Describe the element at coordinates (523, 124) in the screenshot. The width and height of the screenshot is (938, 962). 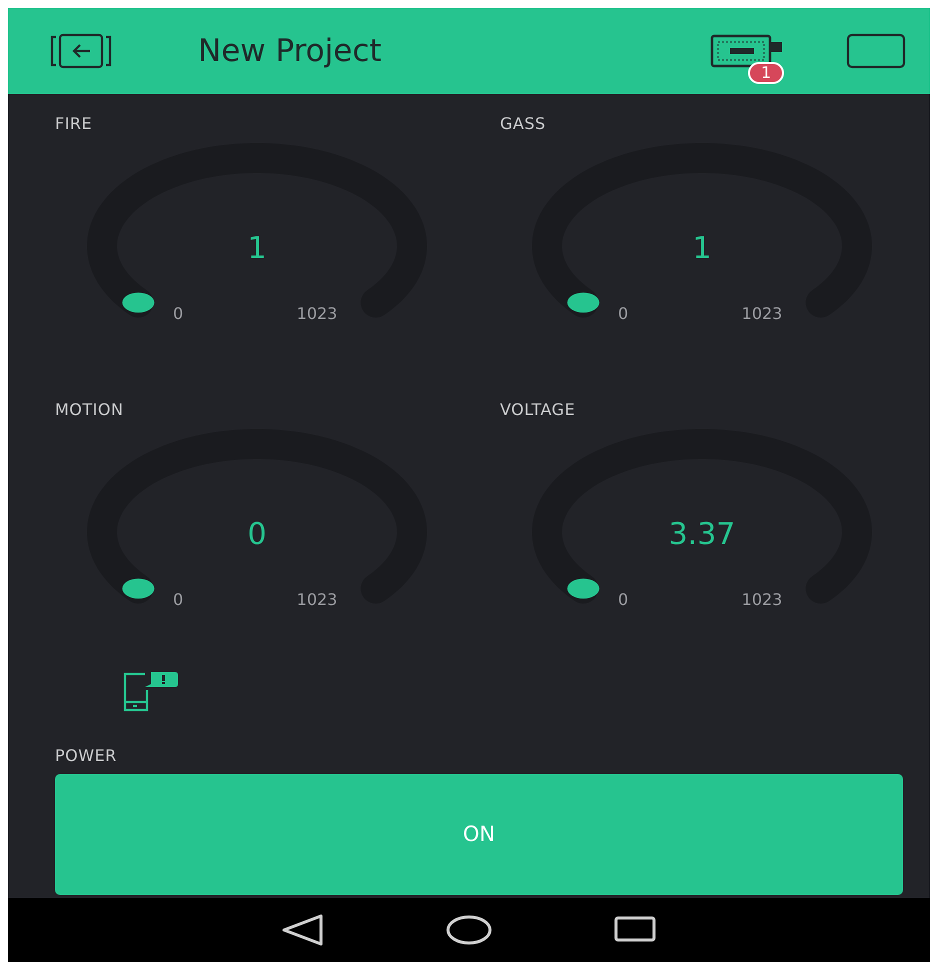
I see `gauge-label: GASS` at that location.